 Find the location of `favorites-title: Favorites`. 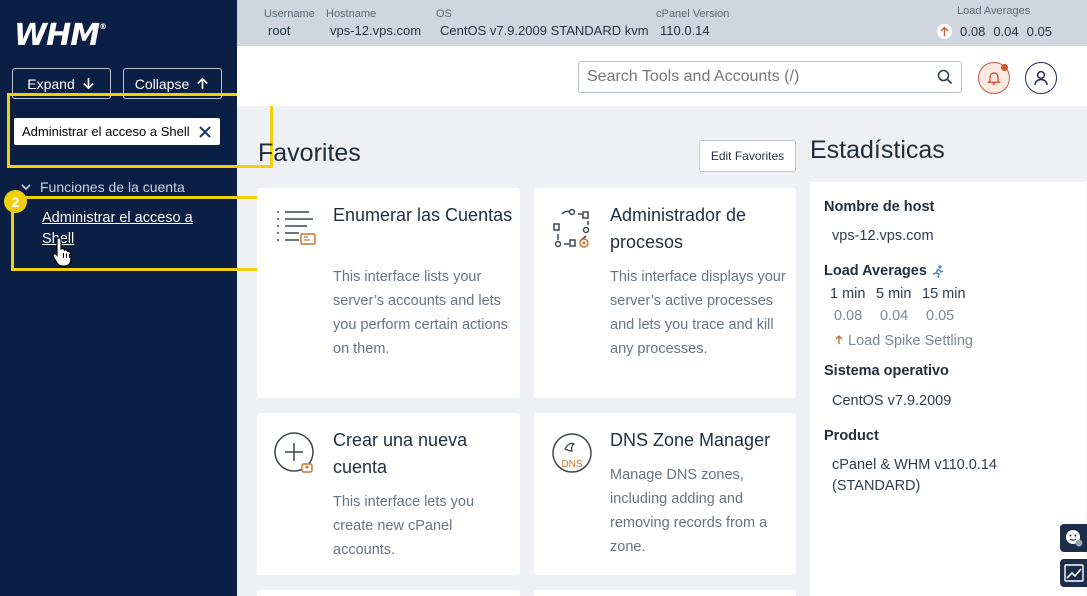

favorites-title: Favorites is located at coordinates (309, 153).